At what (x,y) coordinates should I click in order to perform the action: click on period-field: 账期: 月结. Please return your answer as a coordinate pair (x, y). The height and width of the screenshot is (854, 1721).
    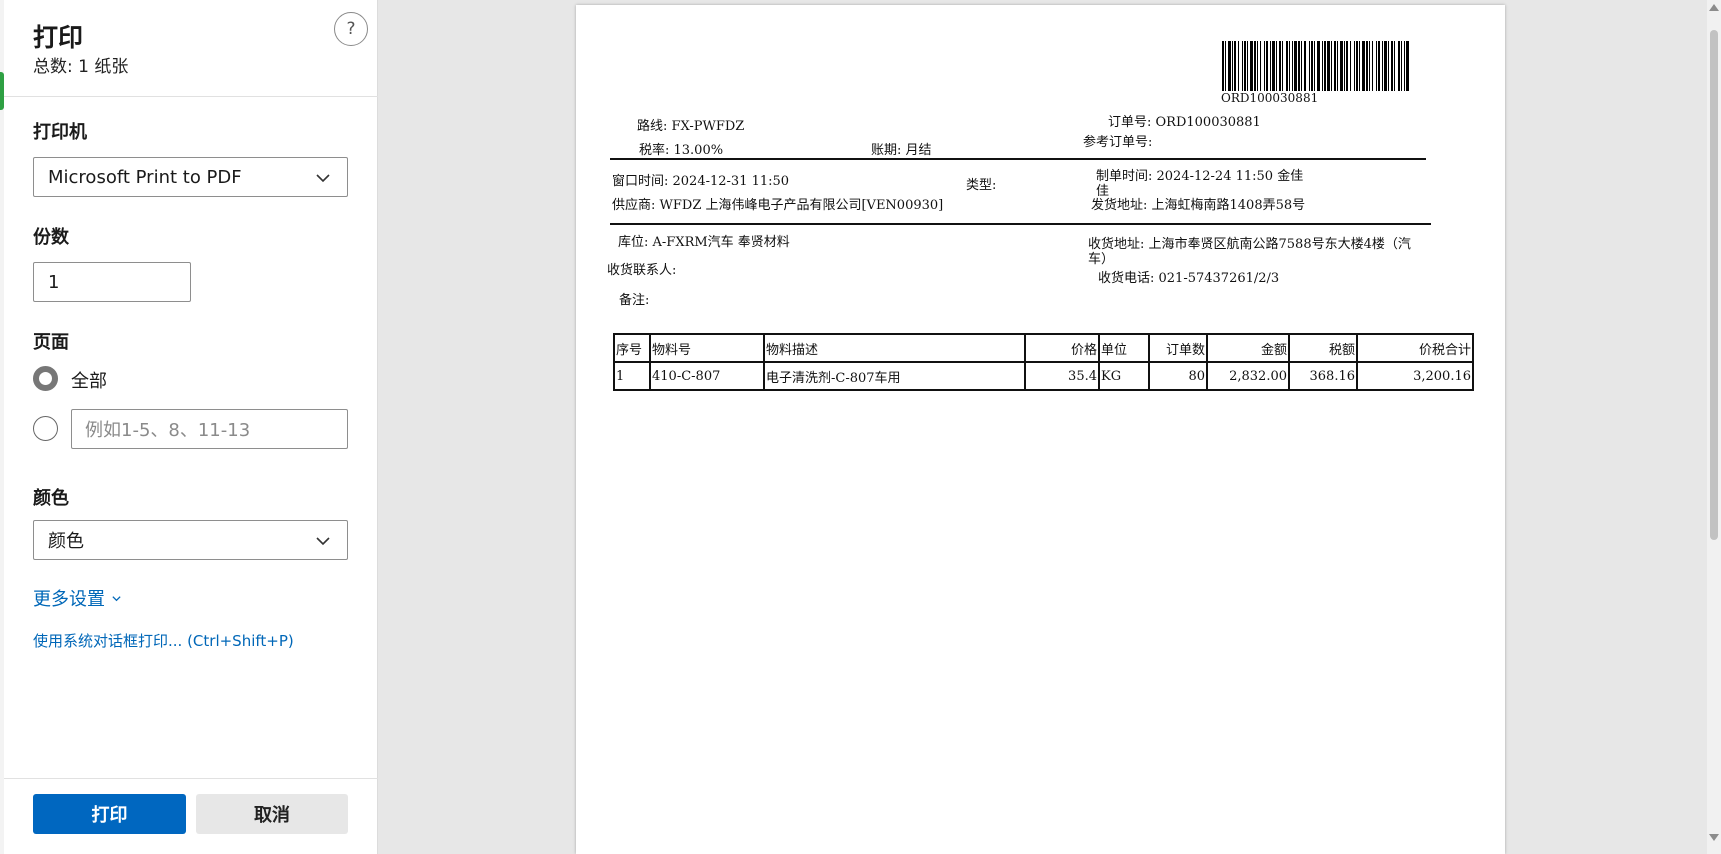
    Looking at the image, I should click on (901, 150).